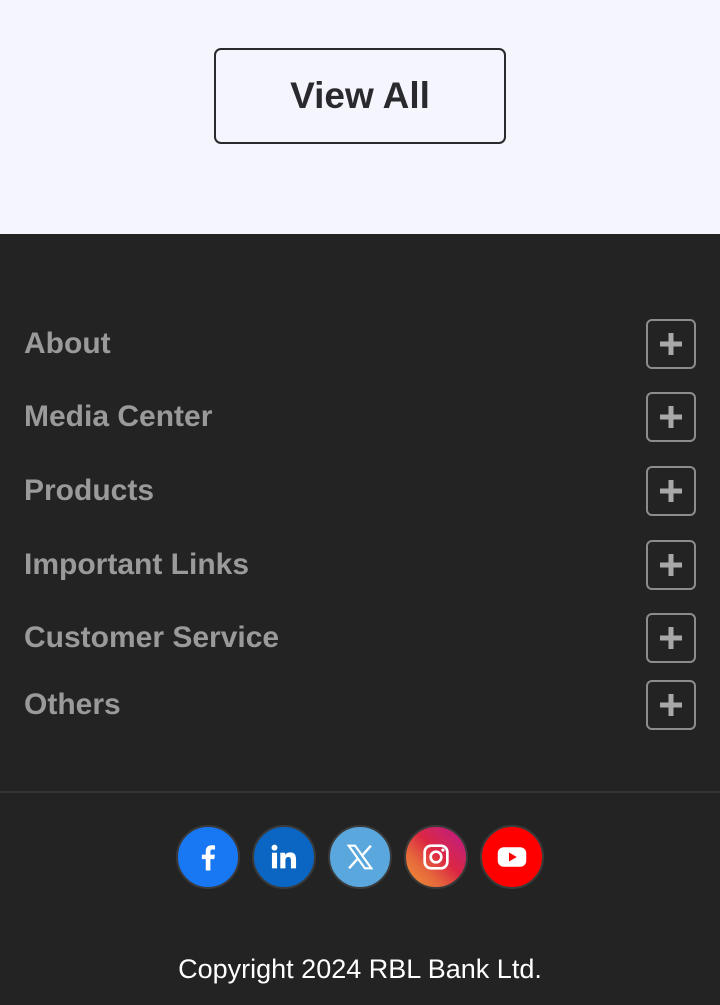  Describe the element at coordinates (360, 565) in the screenshot. I see `accordion-important-links: Important Links` at that location.